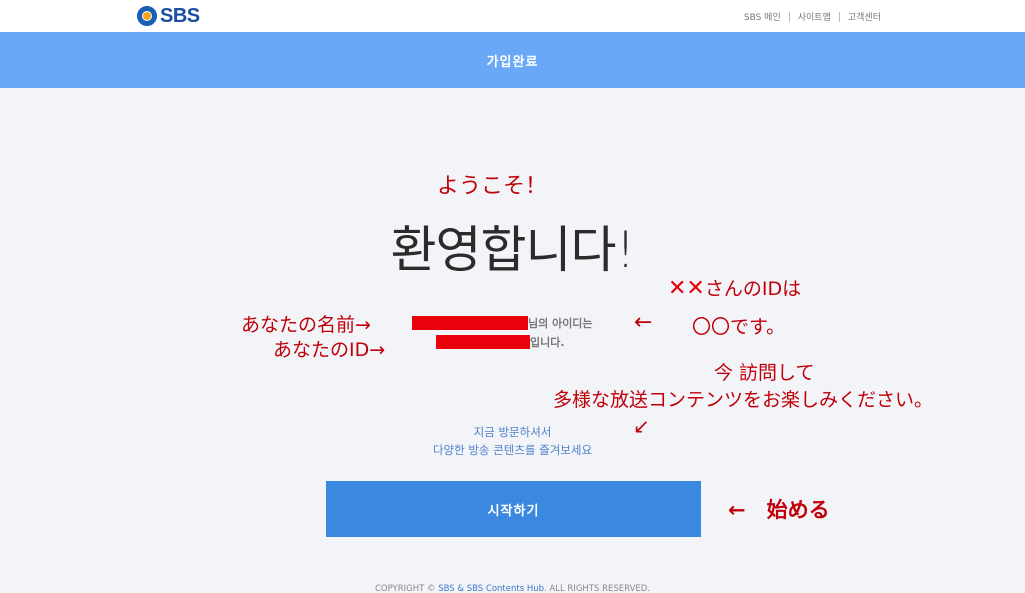  I want to click on nav-customer-center: 고객센터, so click(864, 16).